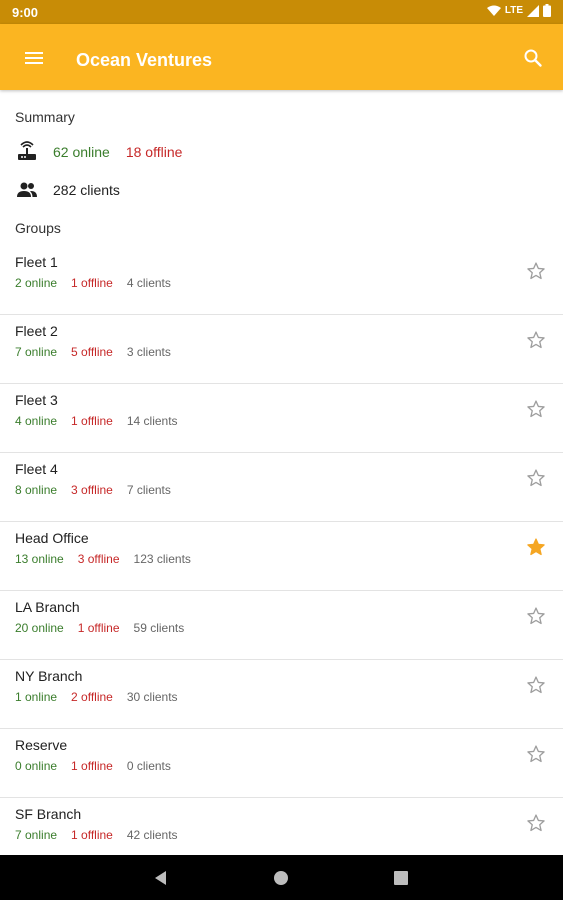 The width and height of the screenshot is (563, 900). Describe the element at coordinates (148, 766) in the screenshot. I see `group-clients: 0 clients` at that location.